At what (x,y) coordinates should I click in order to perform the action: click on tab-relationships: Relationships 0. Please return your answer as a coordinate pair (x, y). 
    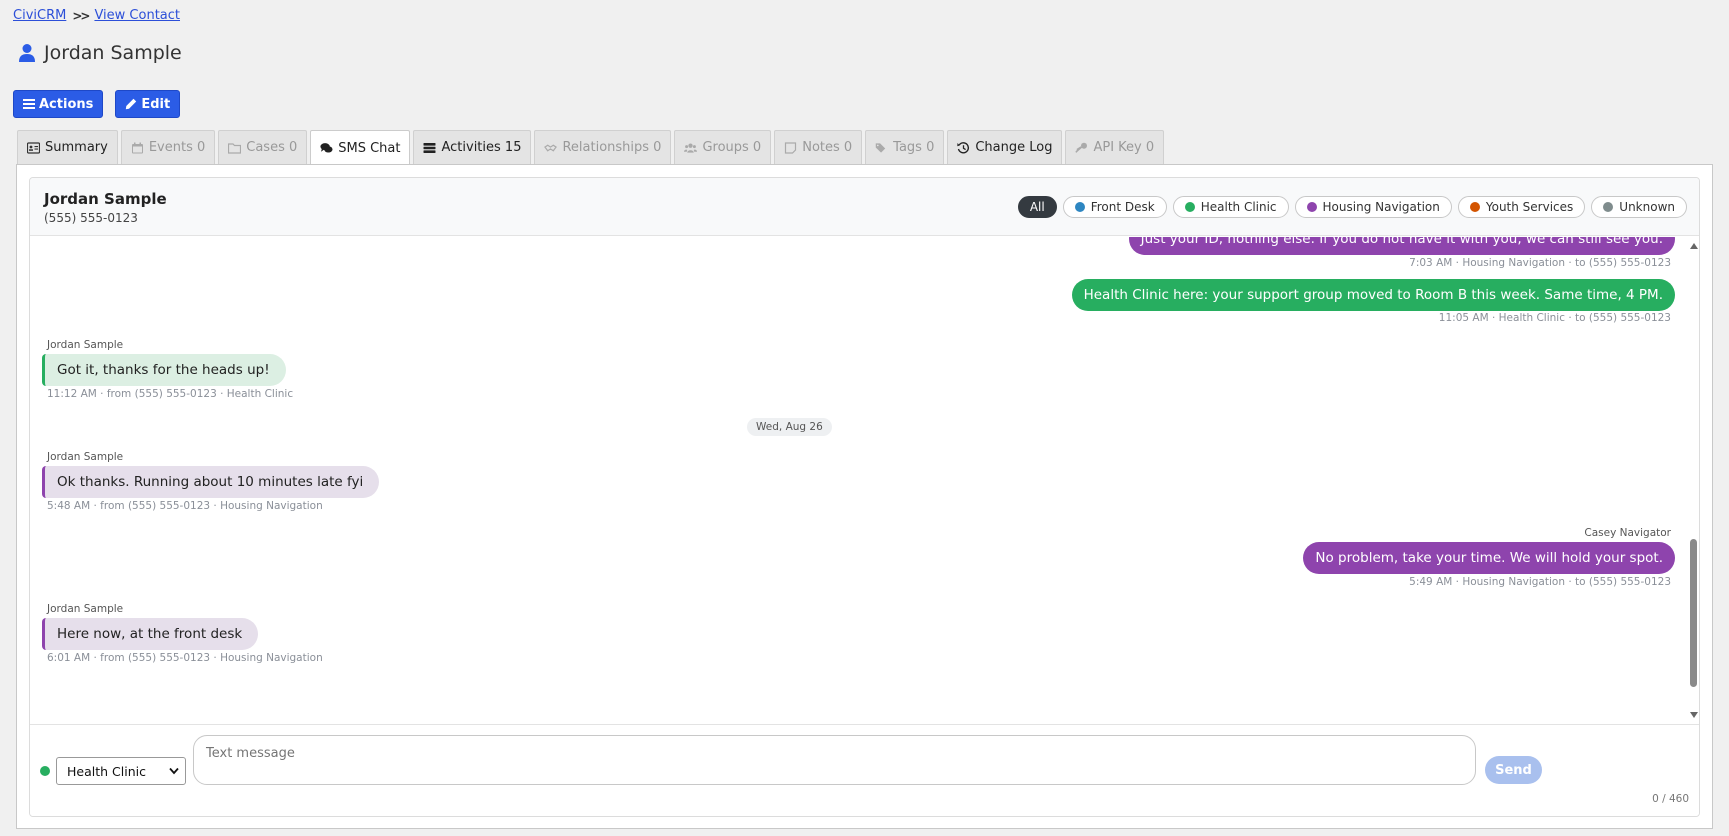
    Looking at the image, I should click on (603, 147).